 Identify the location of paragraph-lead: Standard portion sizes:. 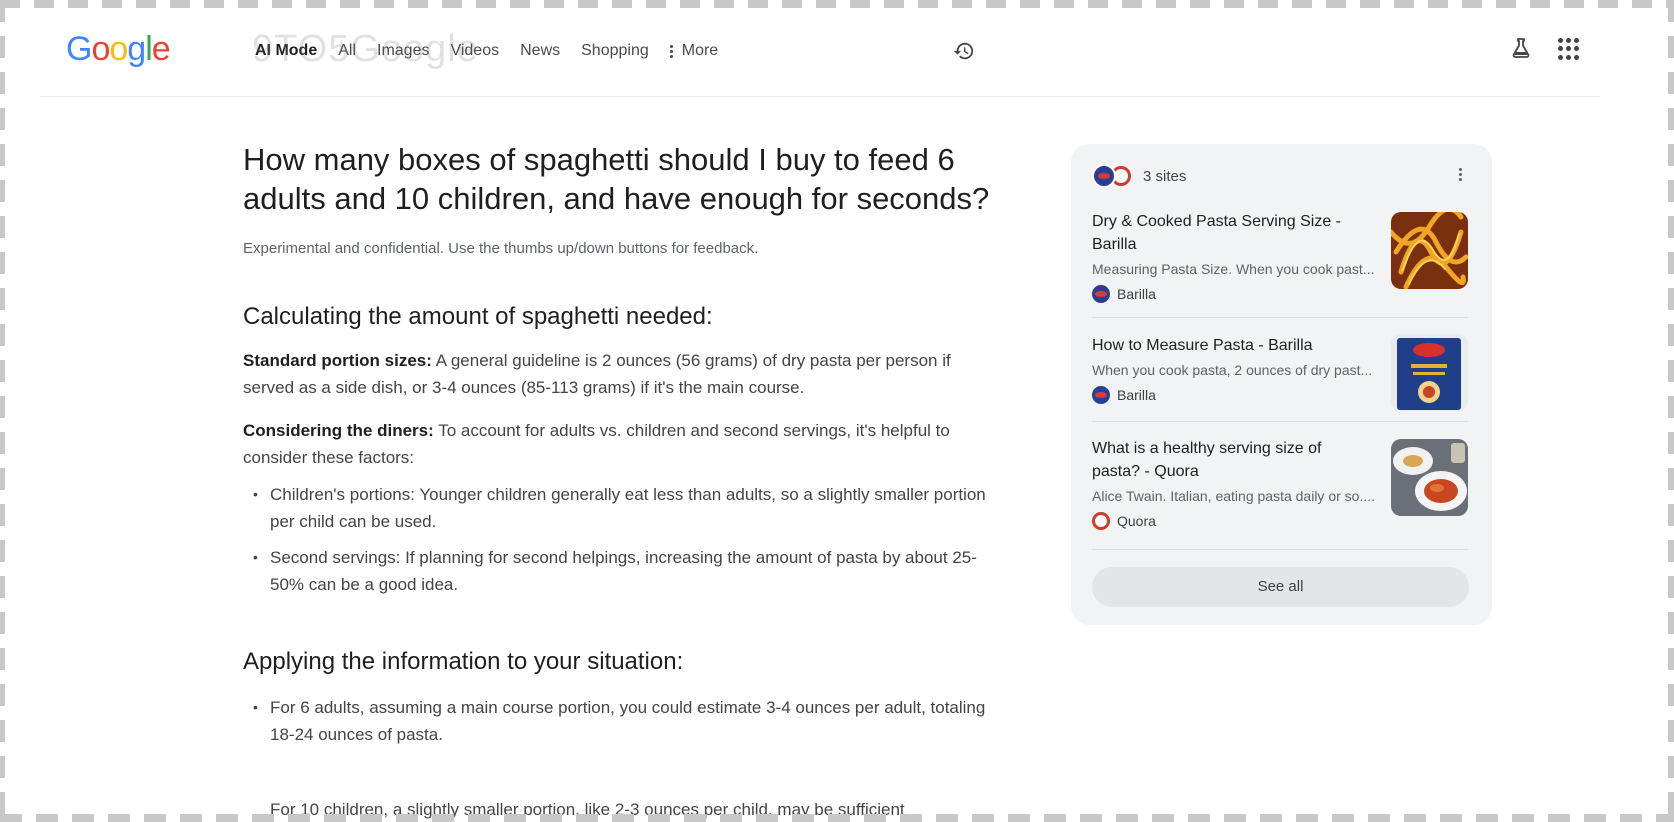
(337, 360).